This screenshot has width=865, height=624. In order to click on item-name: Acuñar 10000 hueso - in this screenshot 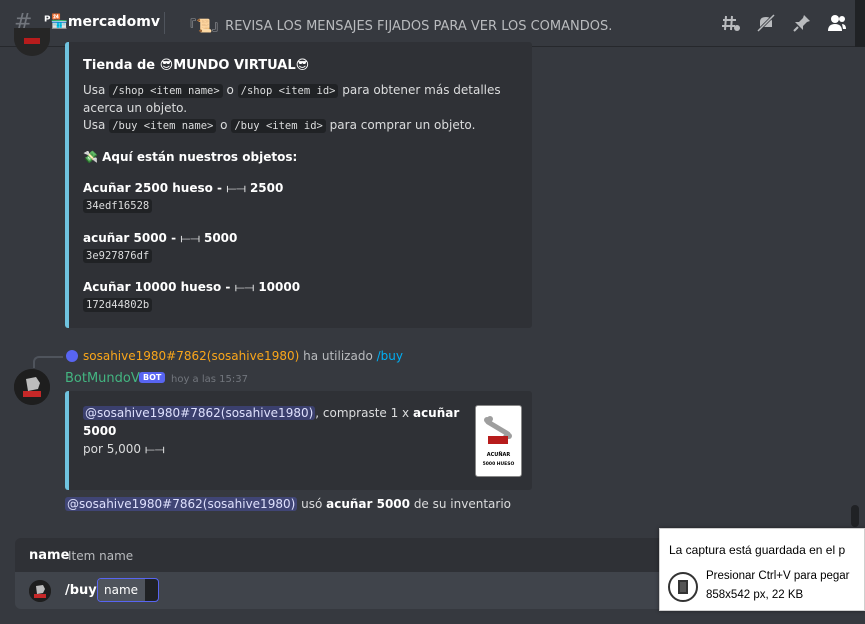, I will do `click(159, 287)`.